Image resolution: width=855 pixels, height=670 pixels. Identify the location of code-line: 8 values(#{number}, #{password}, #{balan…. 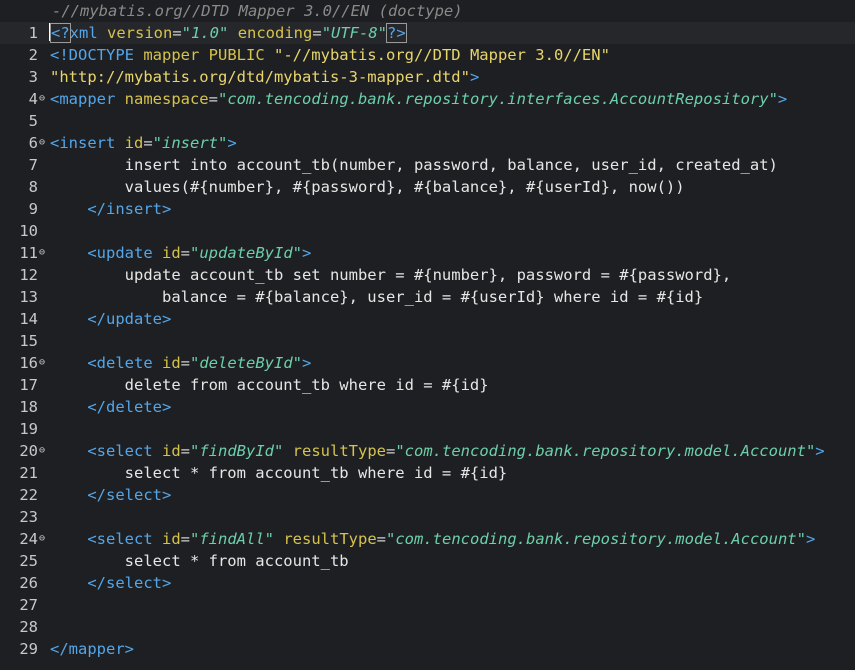
(427, 187).